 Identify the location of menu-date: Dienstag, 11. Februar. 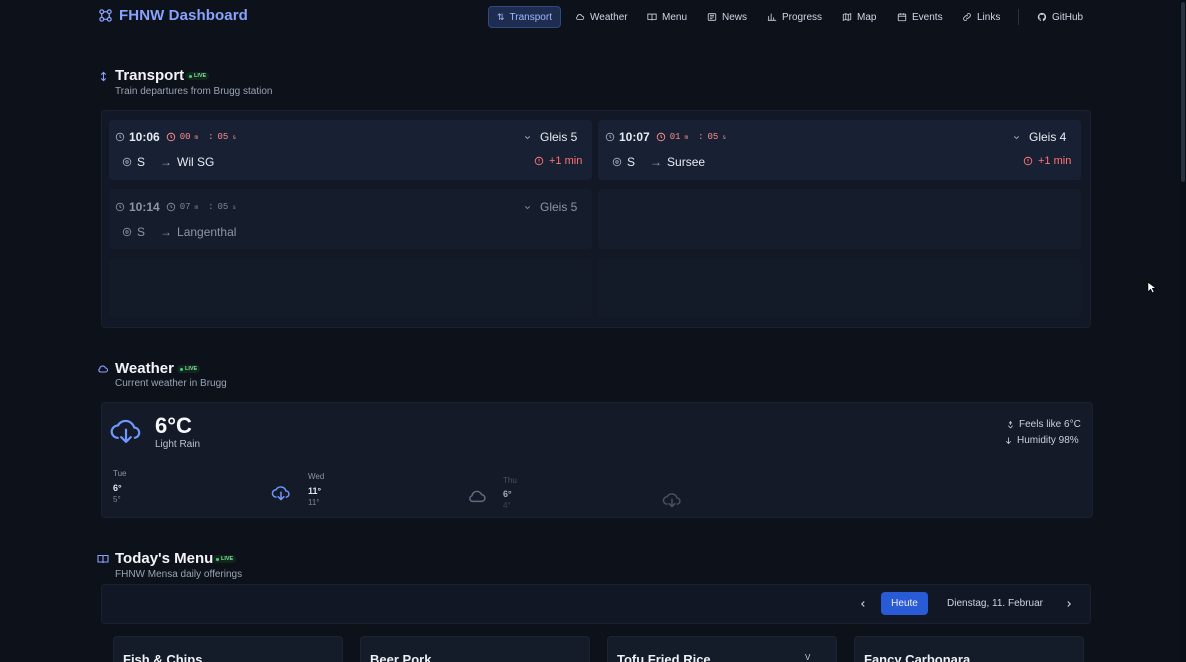
(995, 603).